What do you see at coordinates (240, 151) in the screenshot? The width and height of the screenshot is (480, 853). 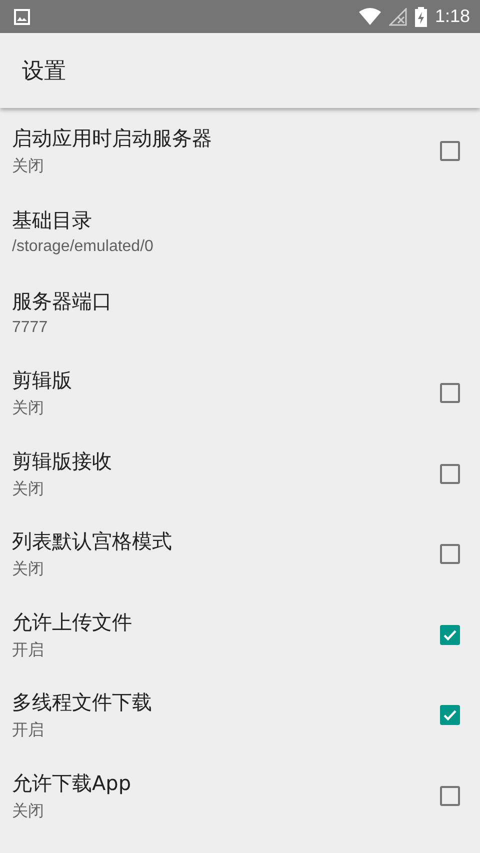 I see `setting-row: 启动应用时启动服务器 关闭` at bounding box center [240, 151].